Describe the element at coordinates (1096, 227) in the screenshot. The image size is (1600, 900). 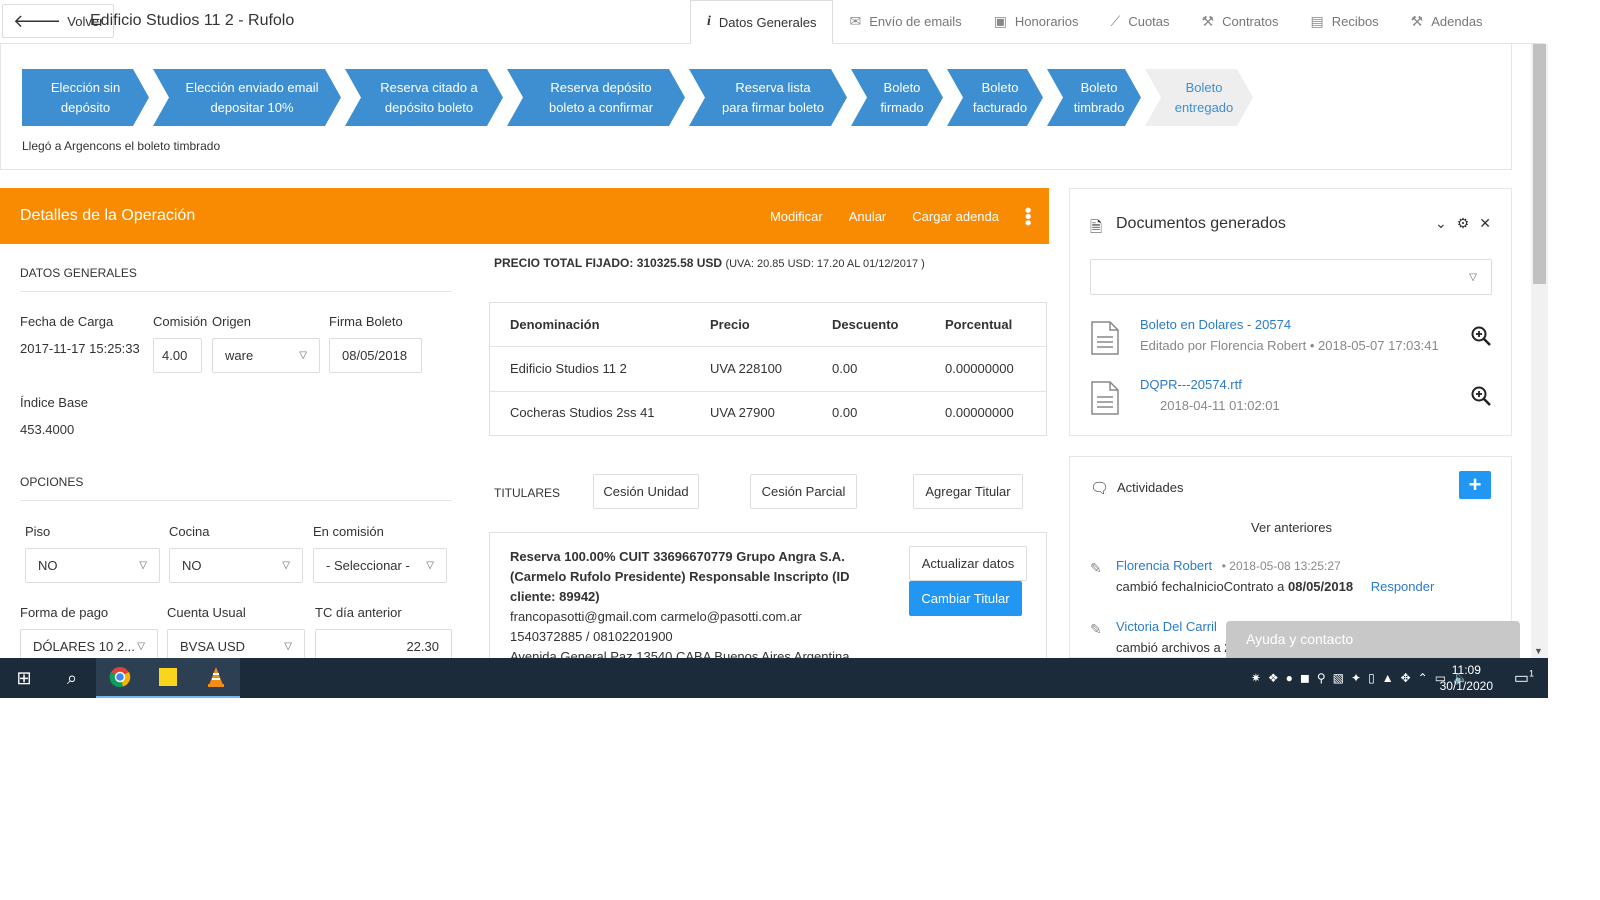
I see `document-stack-icon: 🗎` at that location.